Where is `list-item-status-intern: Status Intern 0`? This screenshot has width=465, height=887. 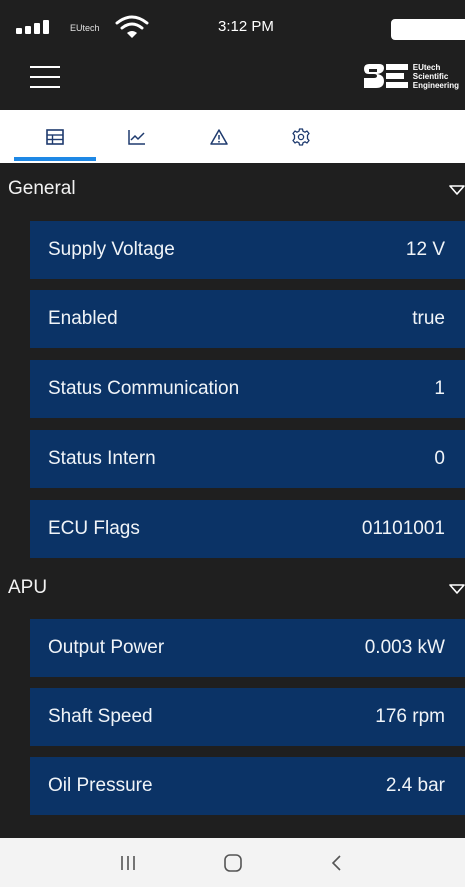
list-item-status-intern: Status Intern 0 is located at coordinates (247, 459).